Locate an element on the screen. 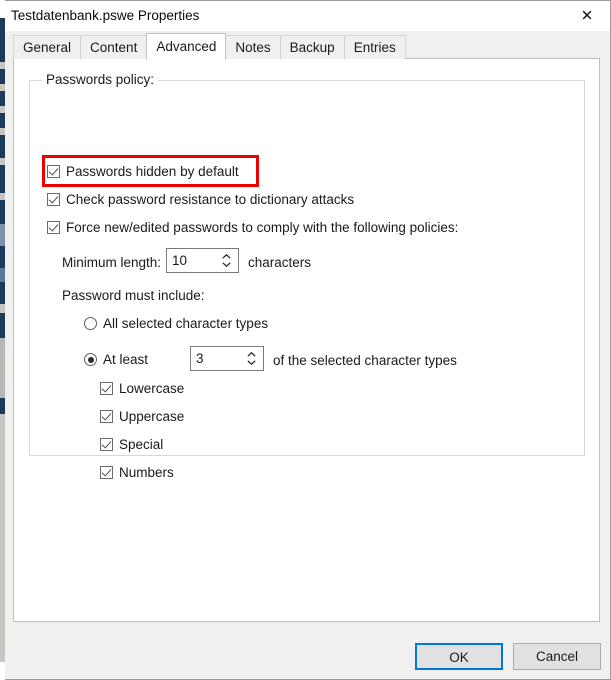 The width and height of the screenshot is (611, 680). close-icon: ✕ is located at coordinates (587, 15).